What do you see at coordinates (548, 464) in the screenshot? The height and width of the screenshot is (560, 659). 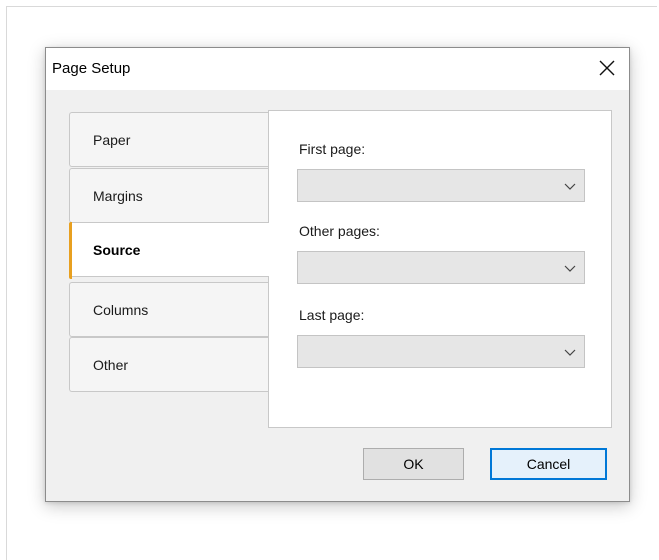 I see `cancel-button: Cancel` at bounding box center [548, 464].